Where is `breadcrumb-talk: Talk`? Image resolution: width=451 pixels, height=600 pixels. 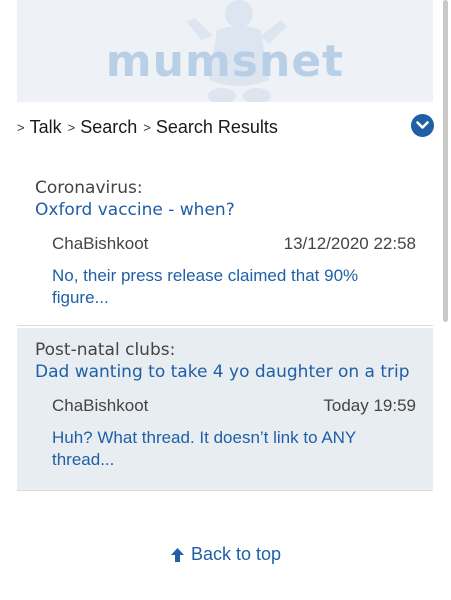 breadcrumb-talk: Talk is located at coordinates (46, 127).